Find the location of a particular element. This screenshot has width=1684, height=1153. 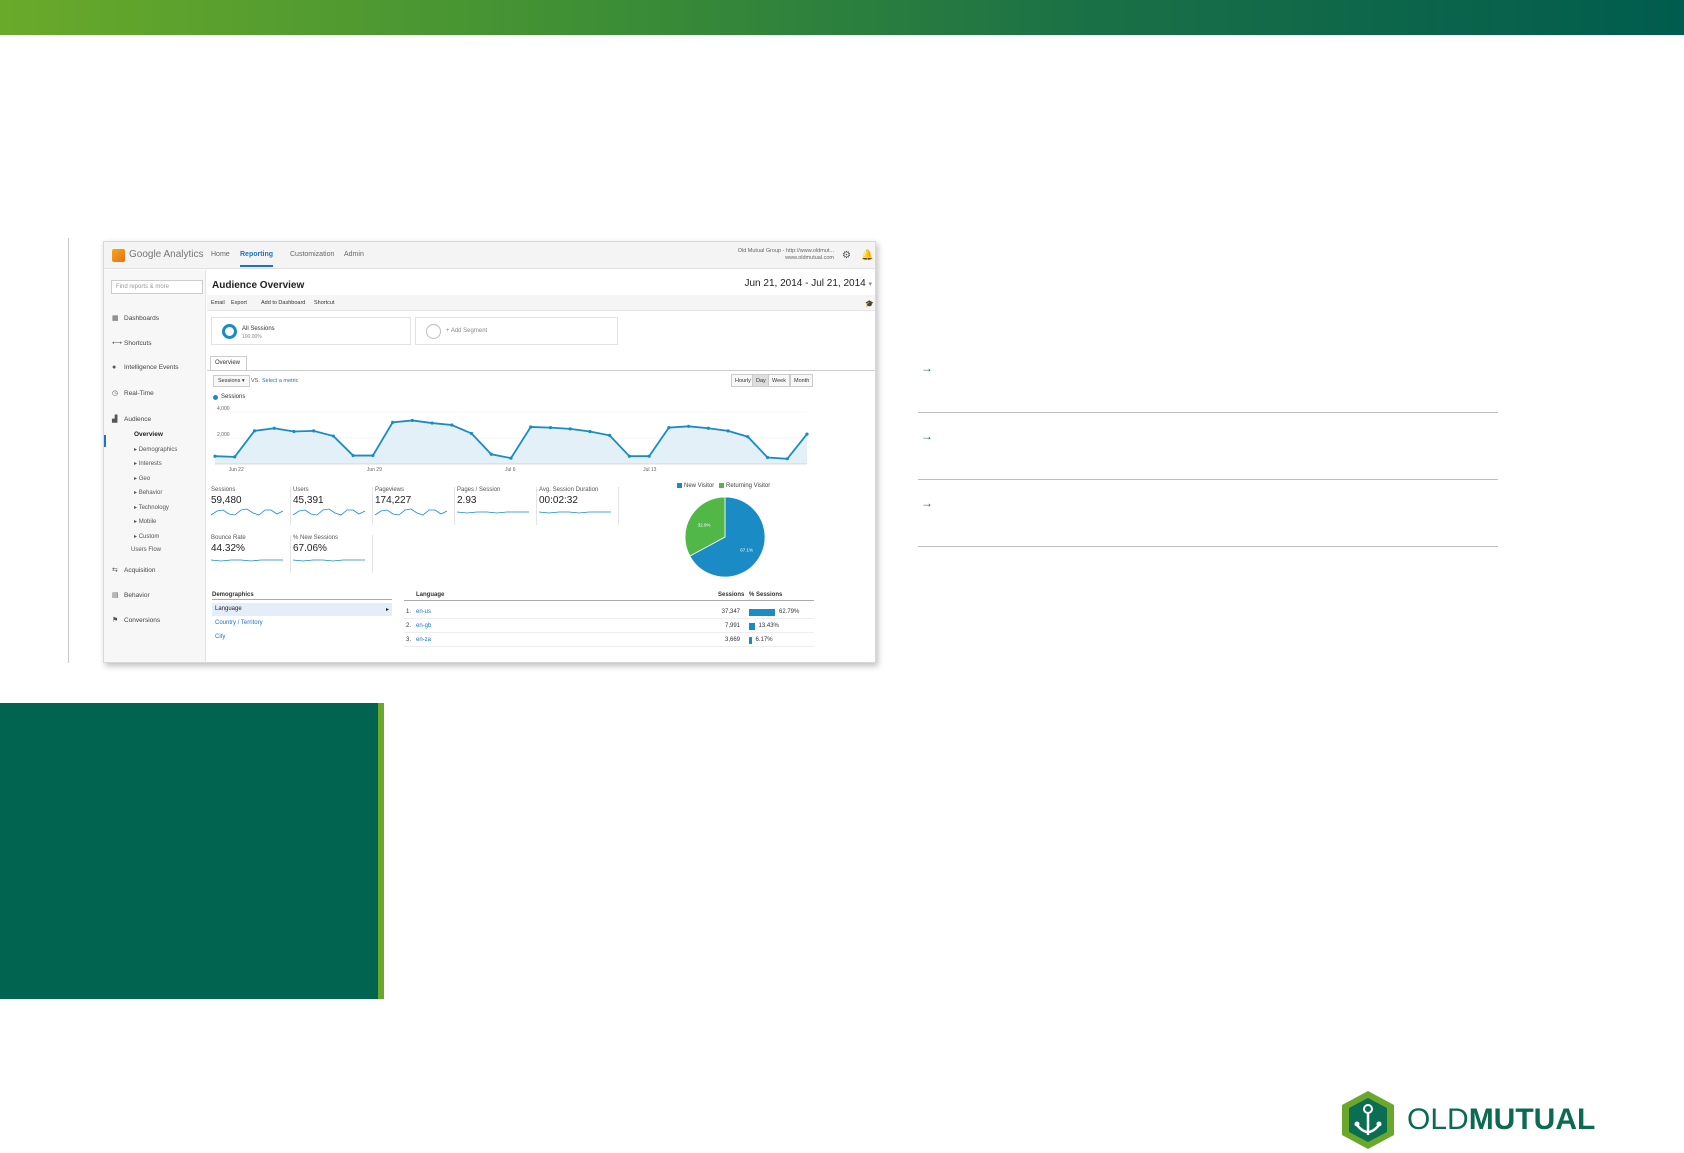

sidebar-item-behavior: ▤ Behavior is located at coordinates (131, 595).